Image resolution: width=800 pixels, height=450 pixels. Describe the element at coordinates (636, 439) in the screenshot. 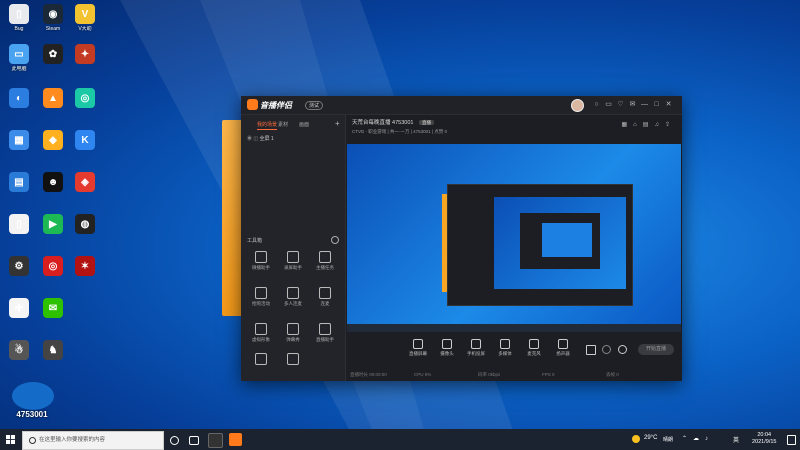

I see `weather-icon` at that location.